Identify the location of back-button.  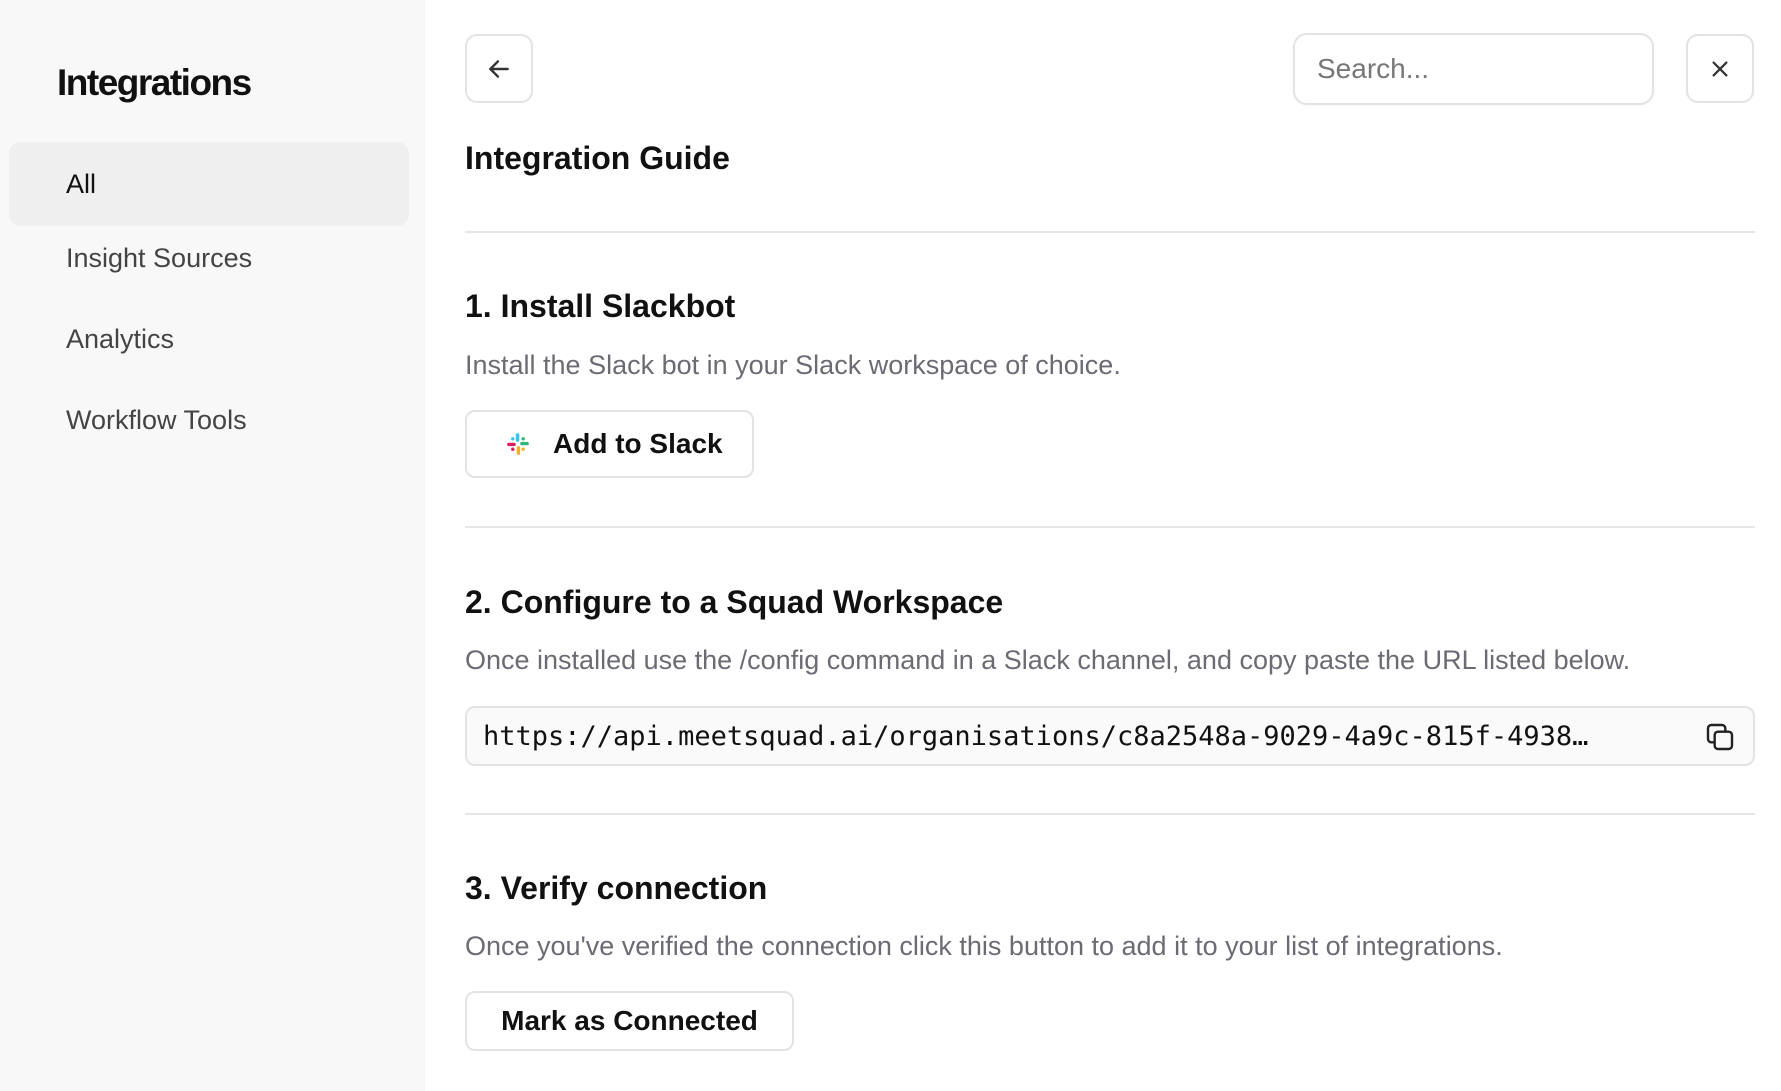
(499, 68).